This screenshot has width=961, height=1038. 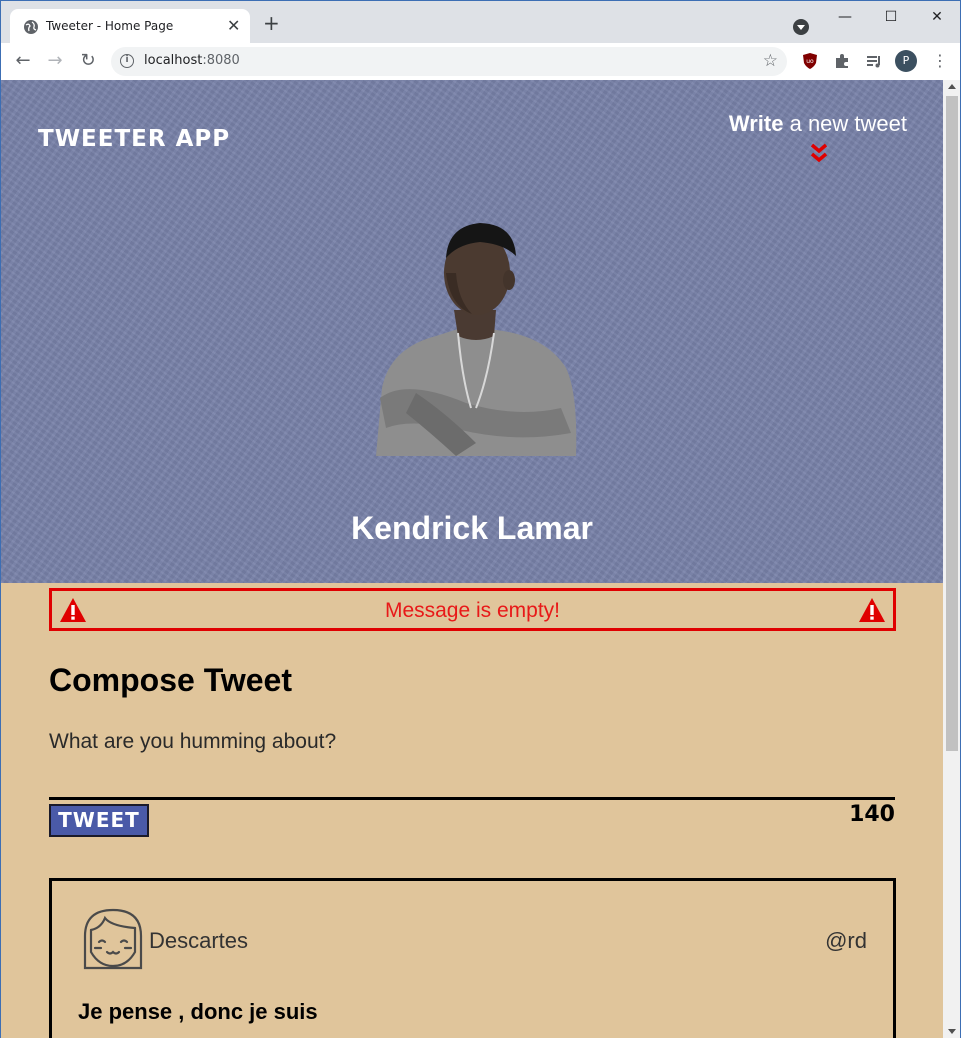 I want to click on error-banner: Message is empty!, so click(x=472, y=609).